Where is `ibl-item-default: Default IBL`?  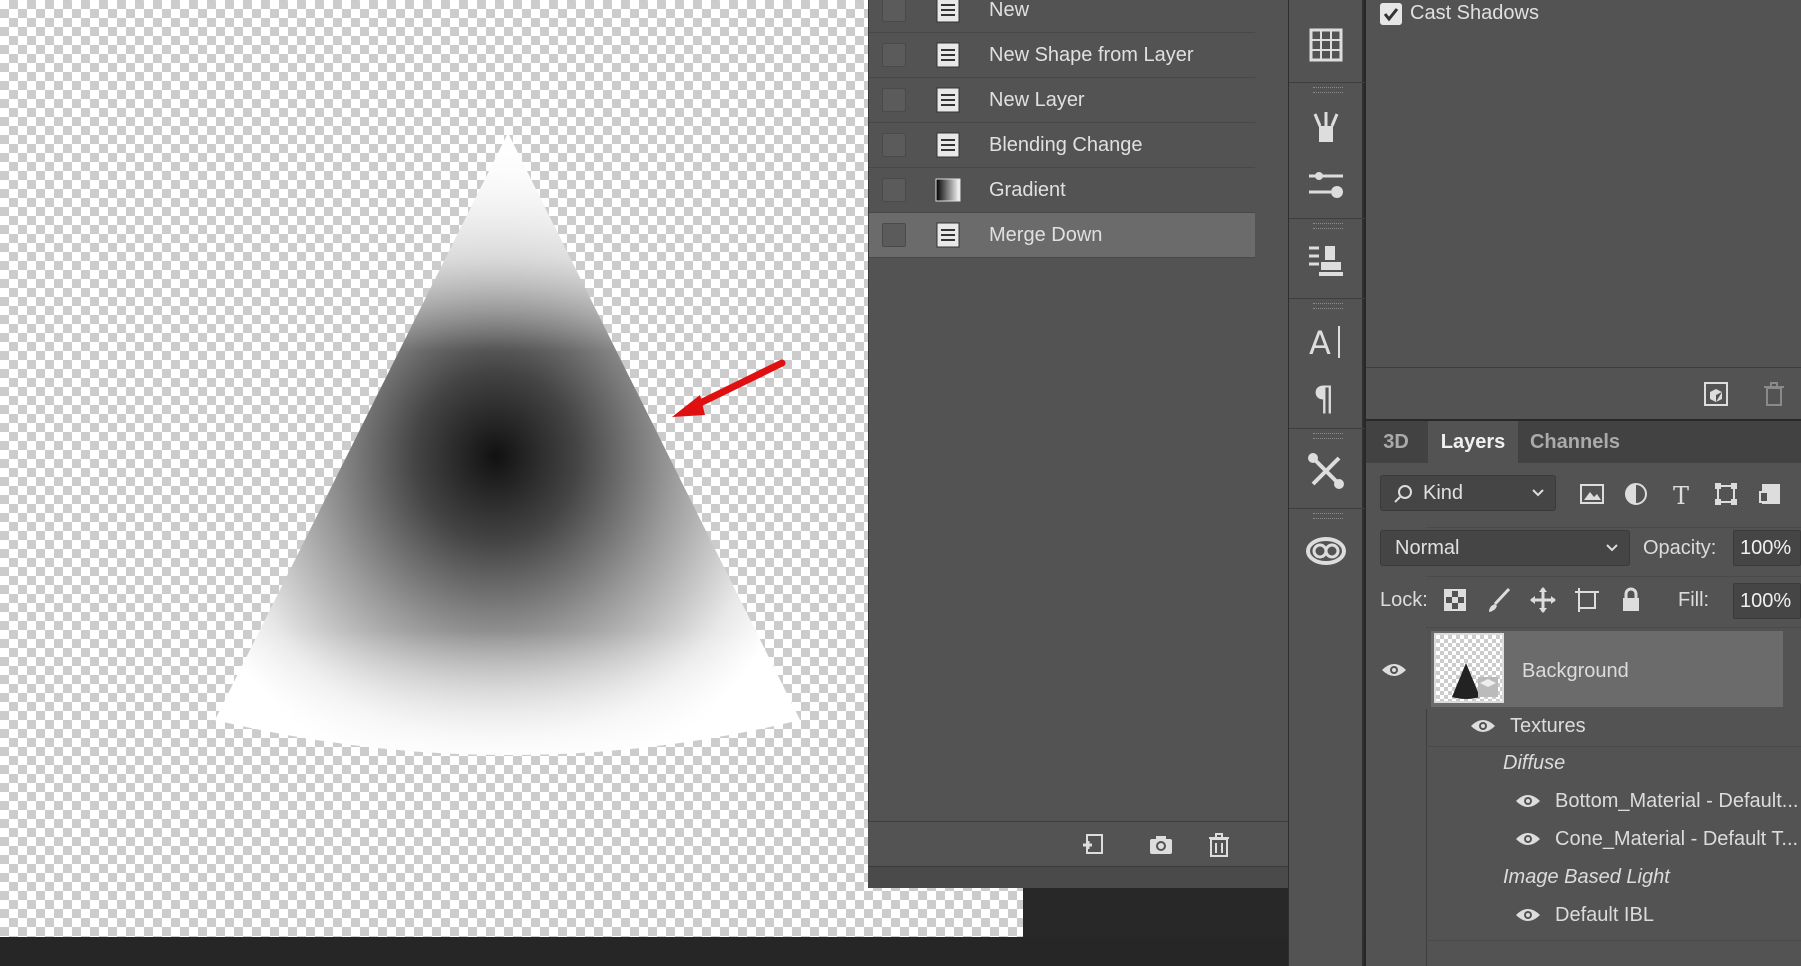
ibl-item-default: Default IBL is located at coordinates (1604, 915).